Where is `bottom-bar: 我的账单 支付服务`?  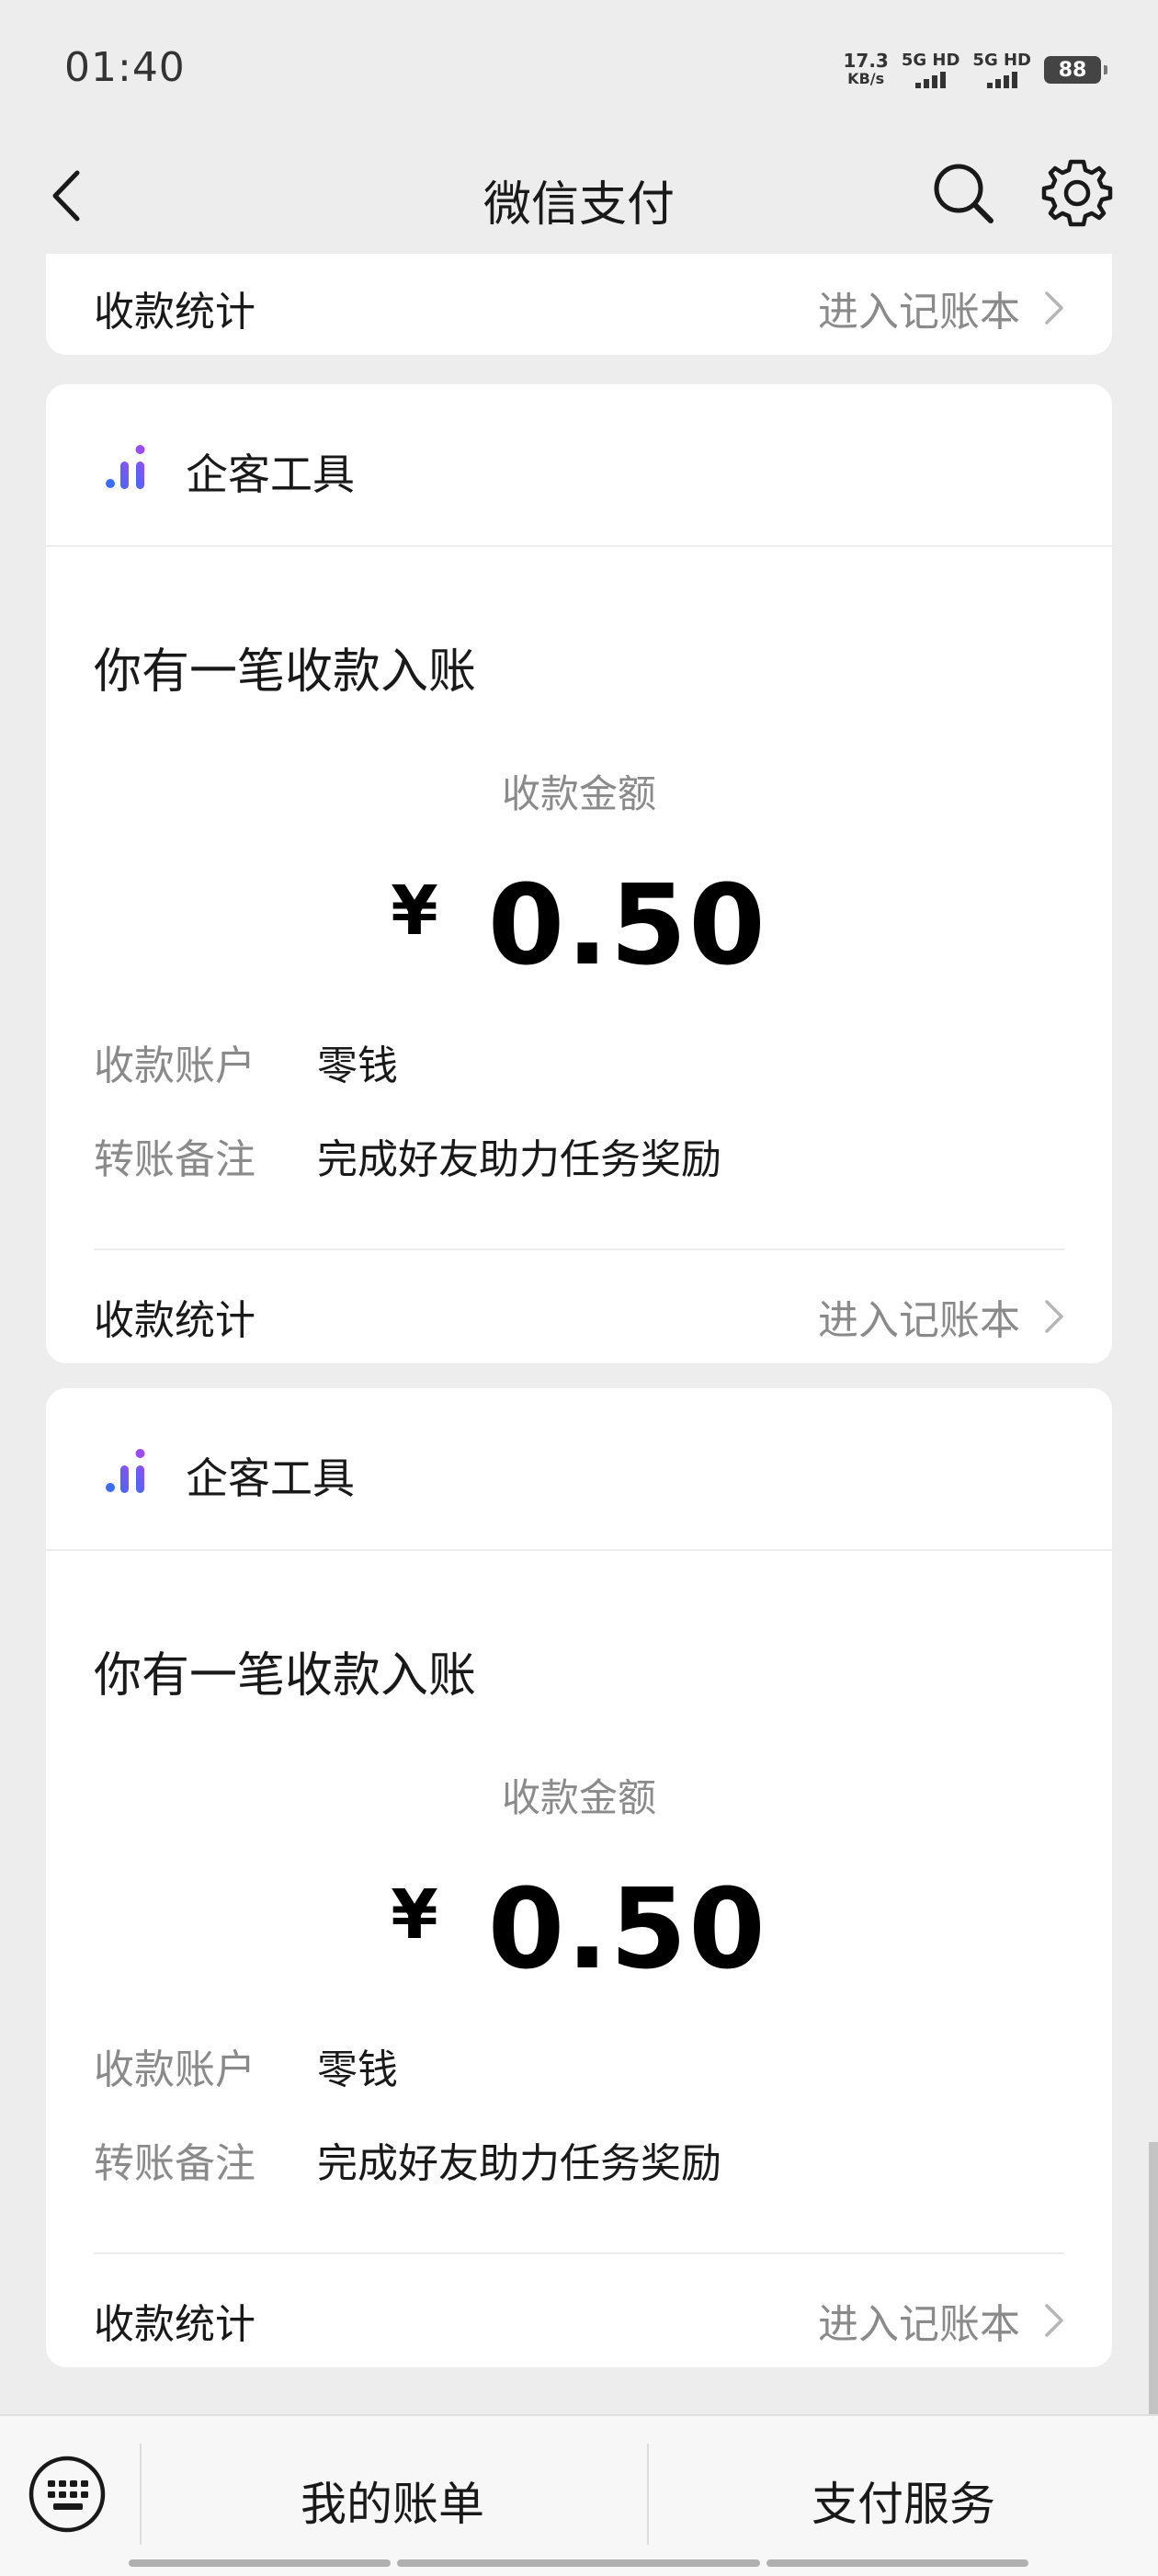 bottom-bar: 我的账单 支付服务 is located at coordinates (579, 2495).